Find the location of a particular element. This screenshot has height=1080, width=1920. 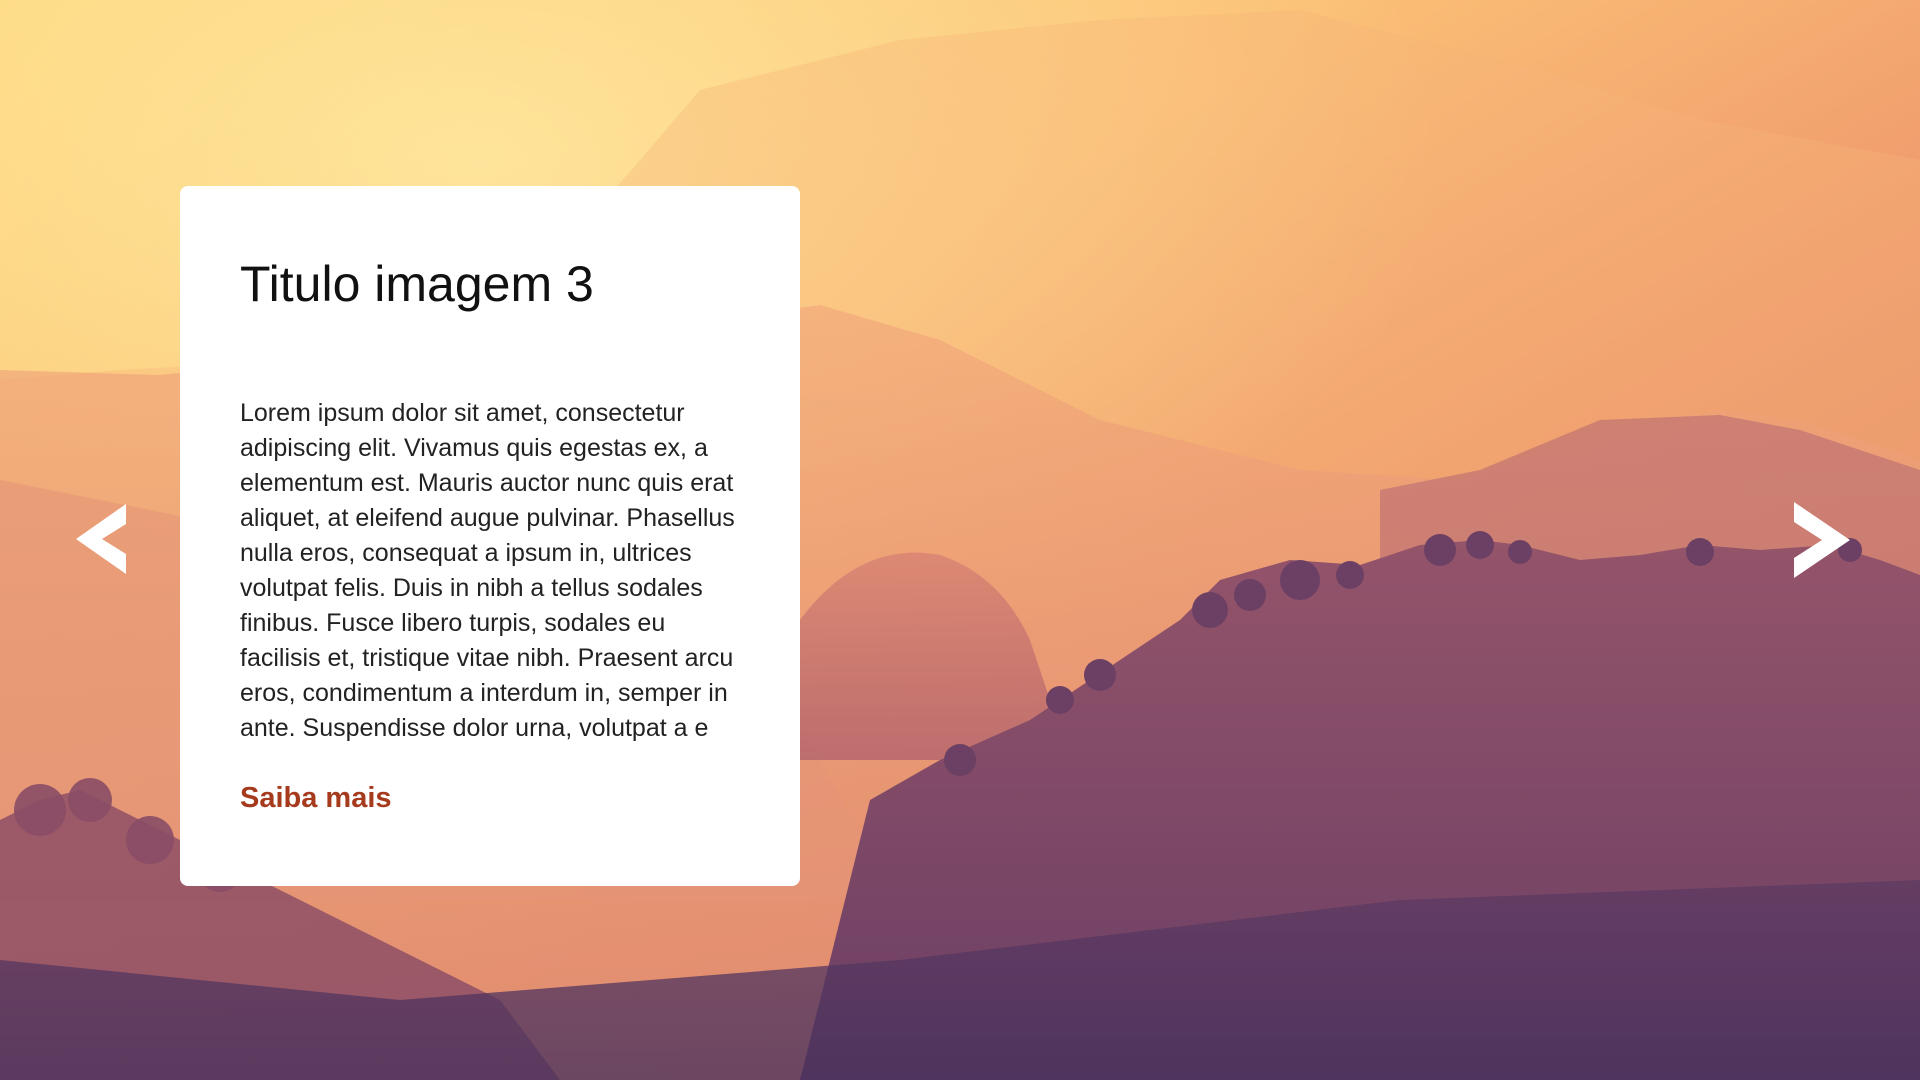

learn-more-link: Saiba mais is located at coordinates (316, 798).